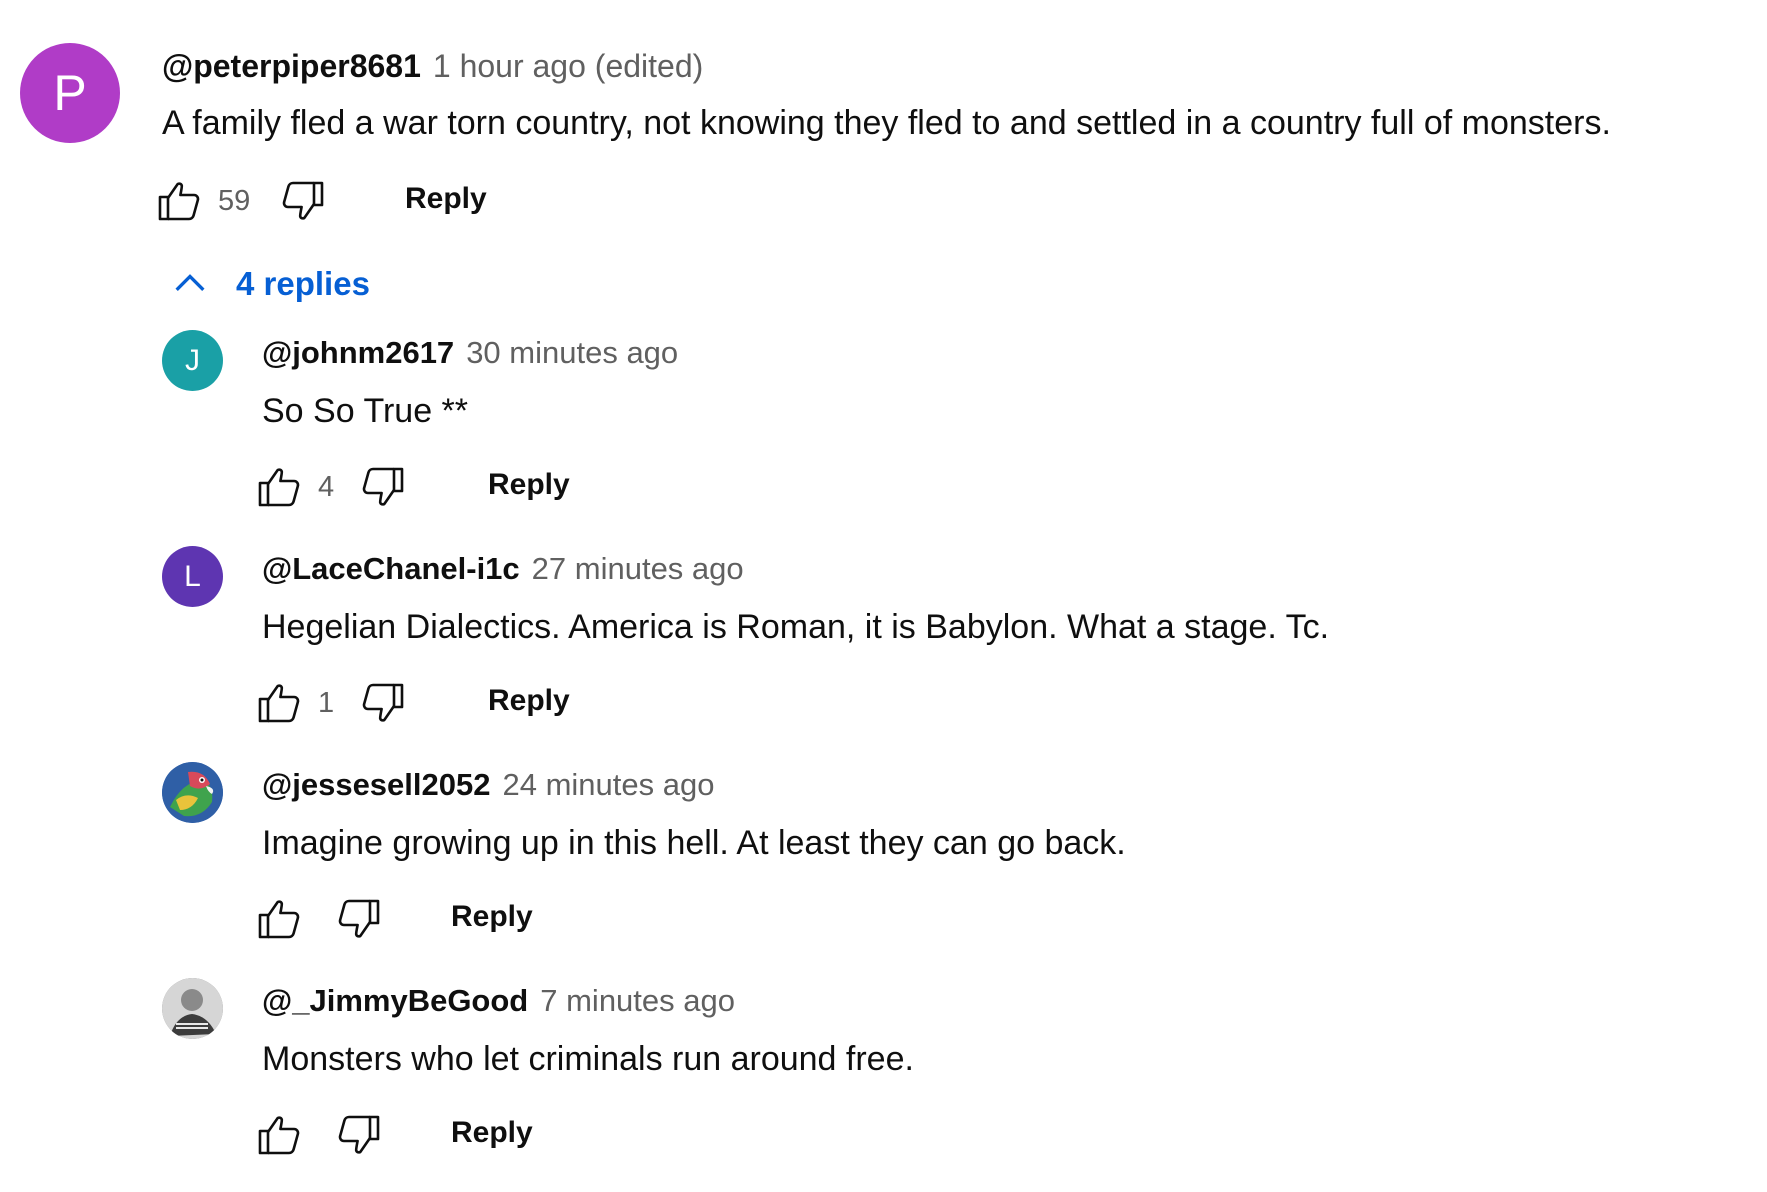 Image resolution: width=1767 pixels, height=1192 pixels. I want to click on comment-text: So So True **, so click(365, 411).